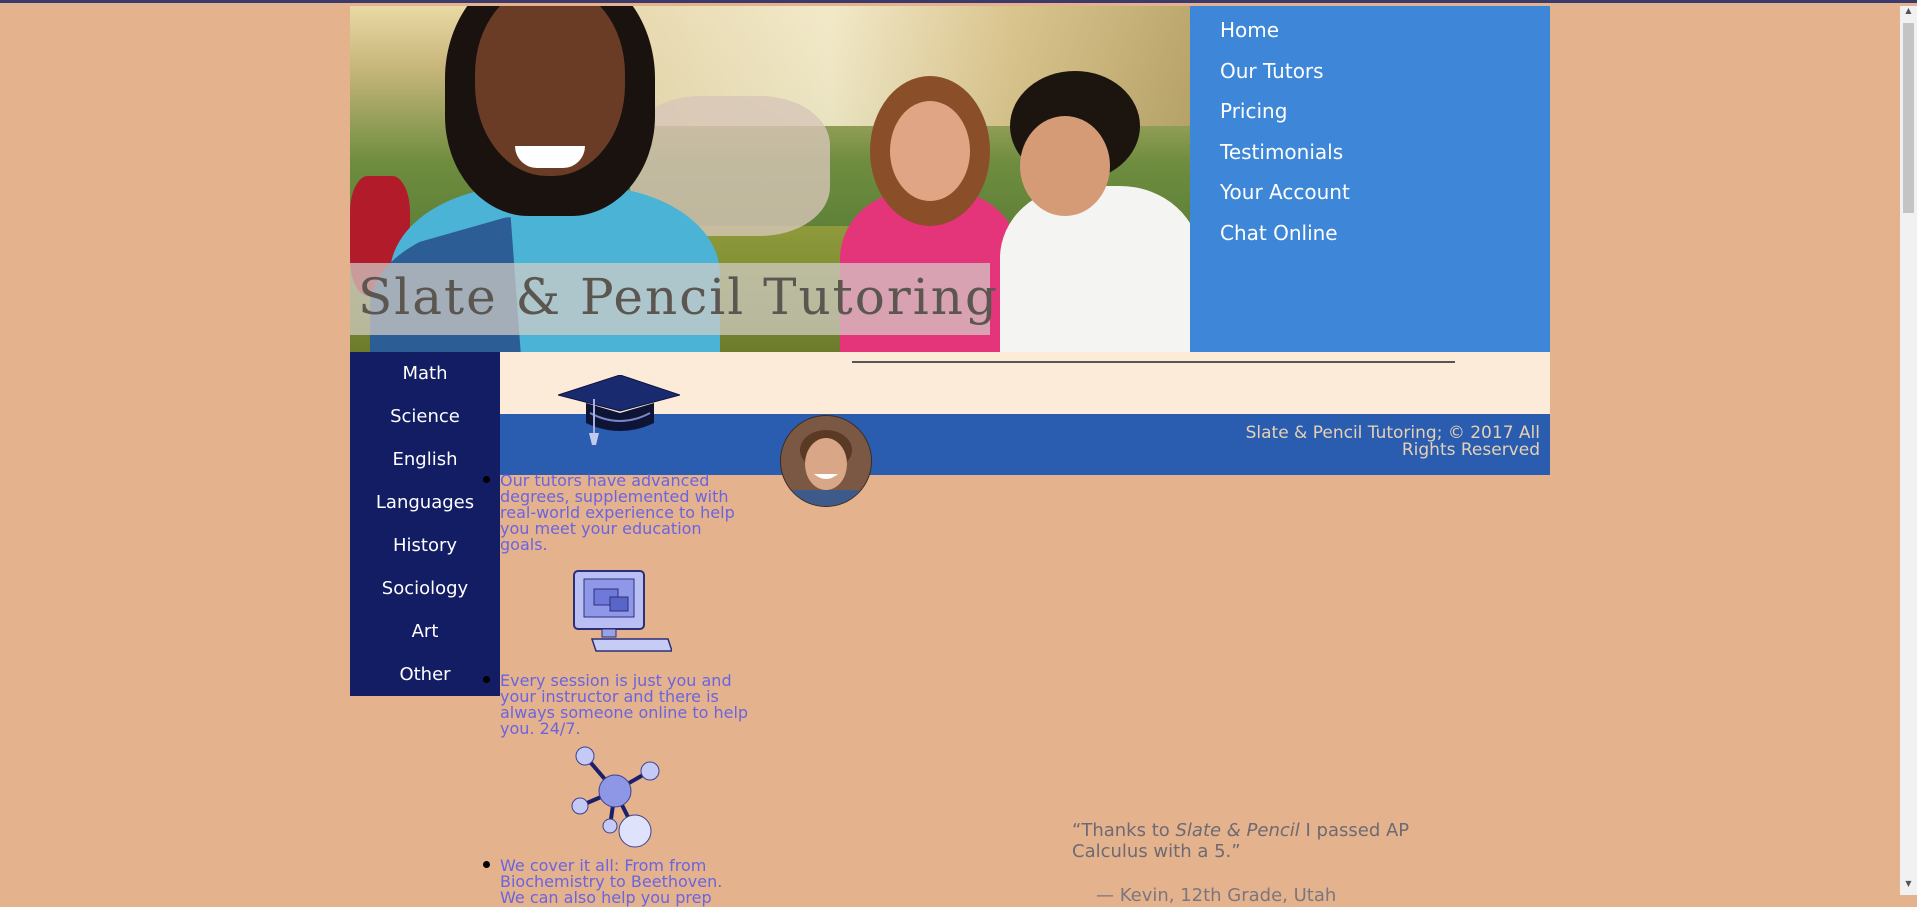  I want to click on scroll-down-arrow-icon: ▼, so click(1908, 886).